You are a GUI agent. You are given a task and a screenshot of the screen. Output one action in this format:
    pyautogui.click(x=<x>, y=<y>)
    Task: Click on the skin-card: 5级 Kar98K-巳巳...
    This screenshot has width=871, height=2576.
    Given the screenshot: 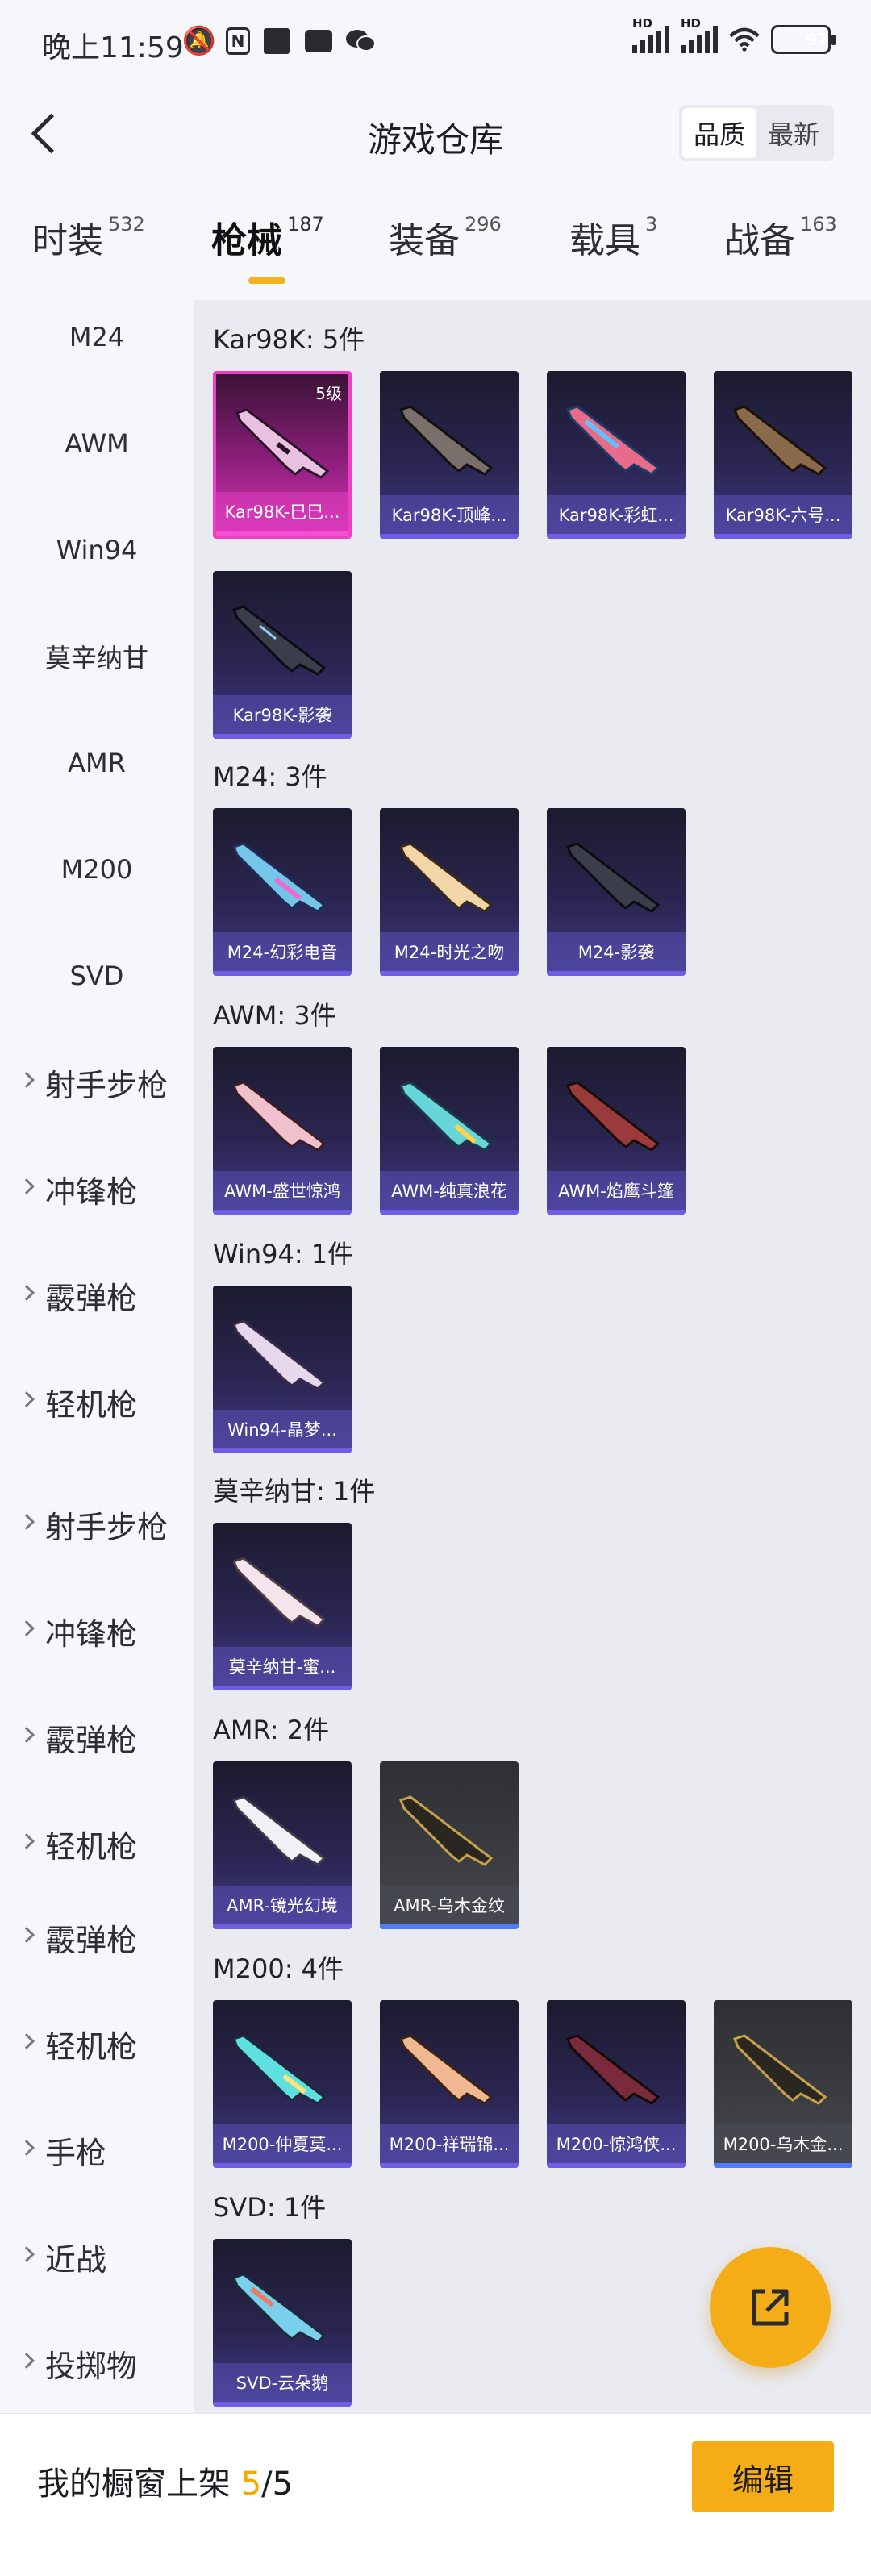 What is the action you would take?
    pyautogui.click(x=282, y=455)
    